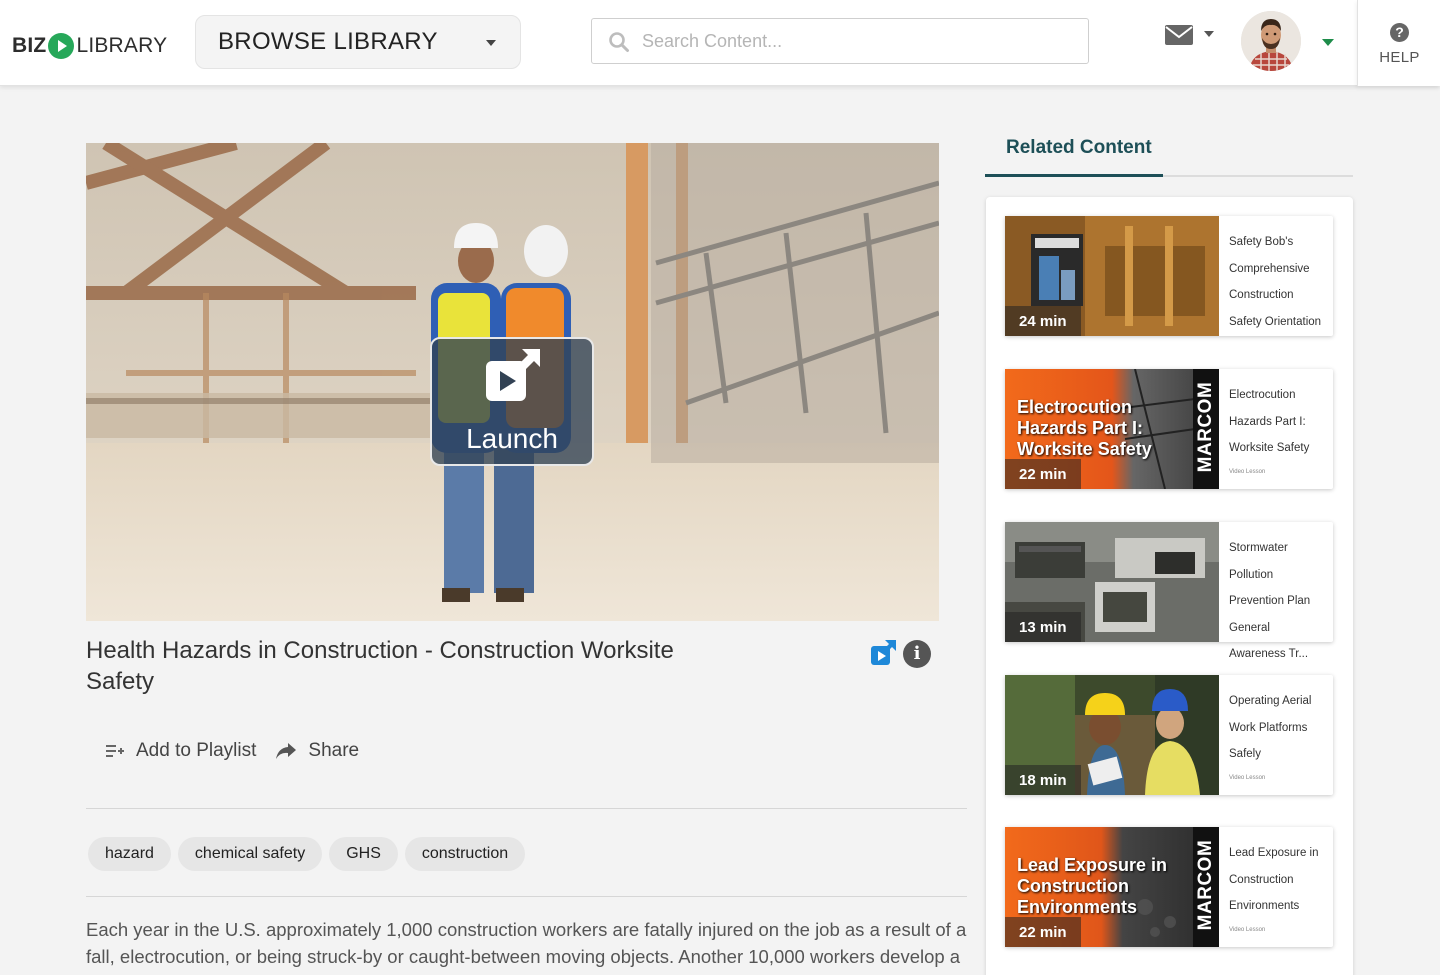 This screenshot has width=1440, height=975. I want to click on search-icon, so click(619, 42).